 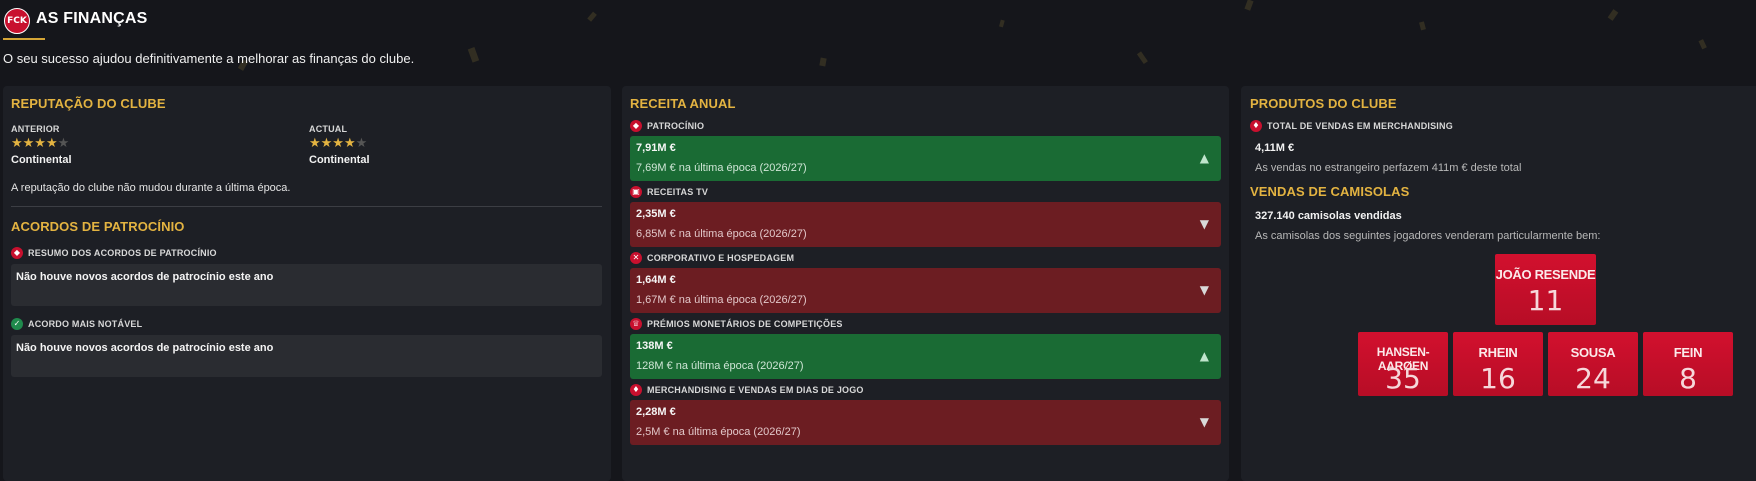 I want to click on revenue-previous: 6,85M € na última época (2026/27), so click(x=721, y=234).